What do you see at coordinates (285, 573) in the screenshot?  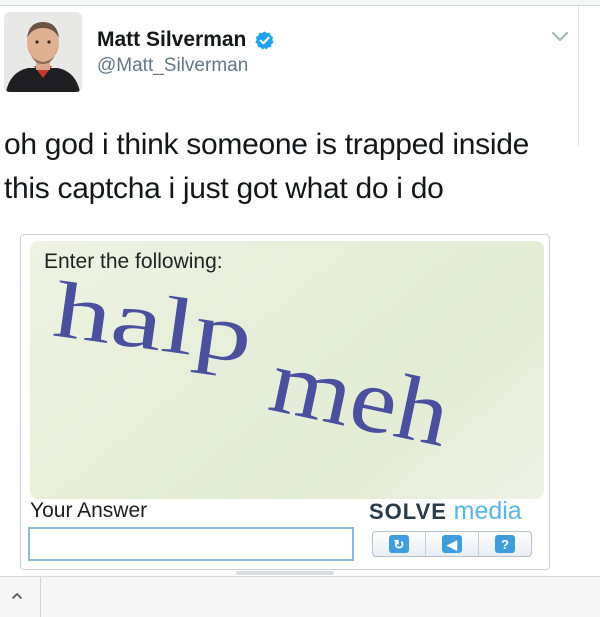 I see `scrollbar-thumb` at bounding box center [285, 573].